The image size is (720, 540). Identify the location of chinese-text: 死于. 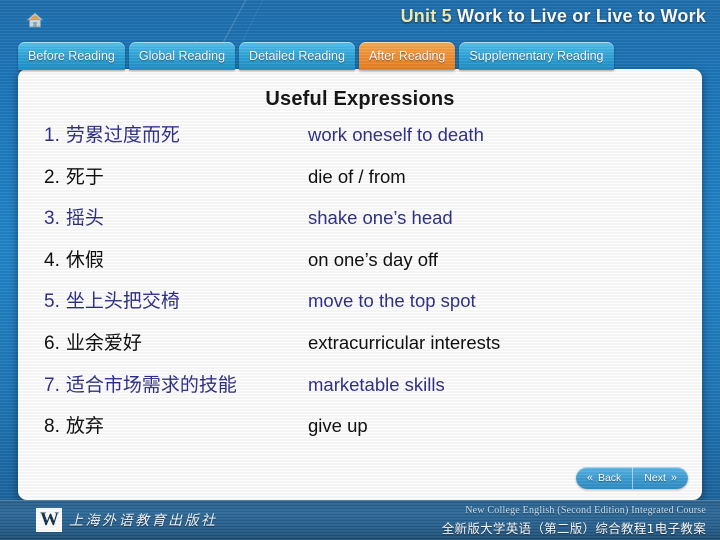
(84, 176).